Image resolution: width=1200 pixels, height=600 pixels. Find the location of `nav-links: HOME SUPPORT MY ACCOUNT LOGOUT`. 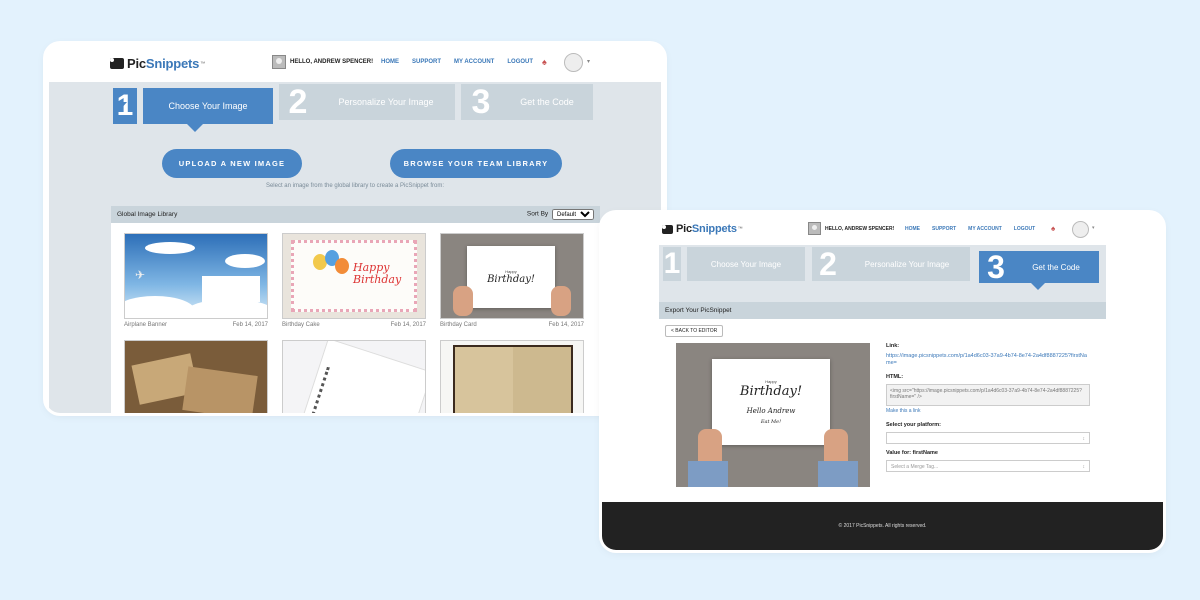

nav-links: HOME SUPPORT MY ACCOUNT LOGOUT is located at coordinates (457, 62).